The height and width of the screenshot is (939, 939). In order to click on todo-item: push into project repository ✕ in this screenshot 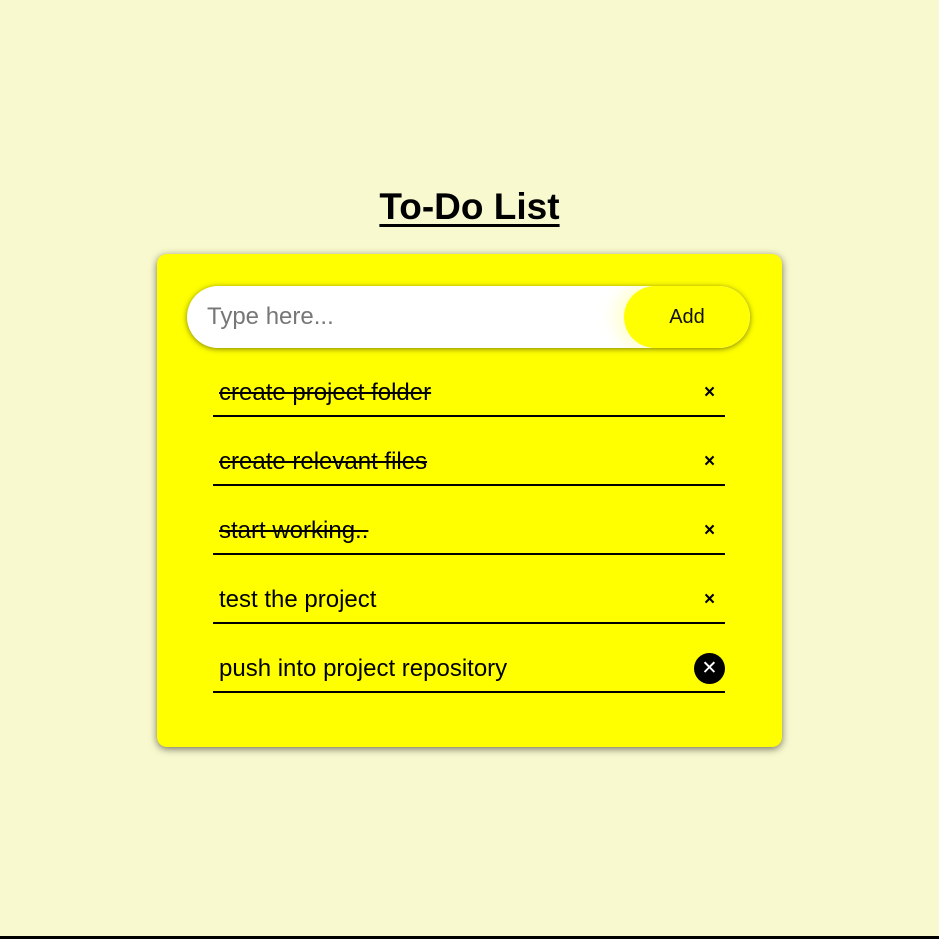, I will do `click(469, 672)`.